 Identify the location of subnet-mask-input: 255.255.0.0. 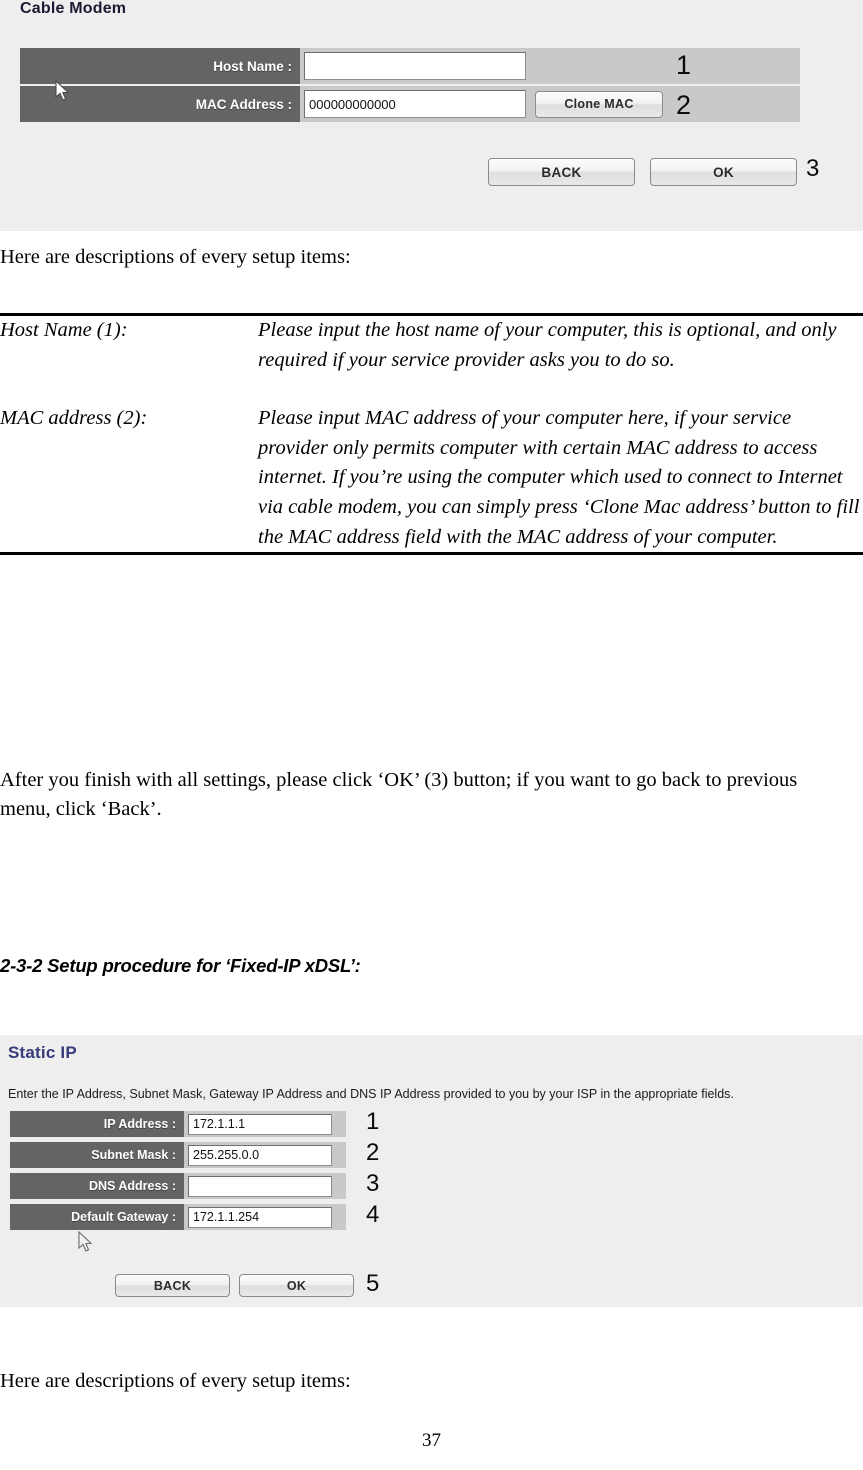
(260, 1155).